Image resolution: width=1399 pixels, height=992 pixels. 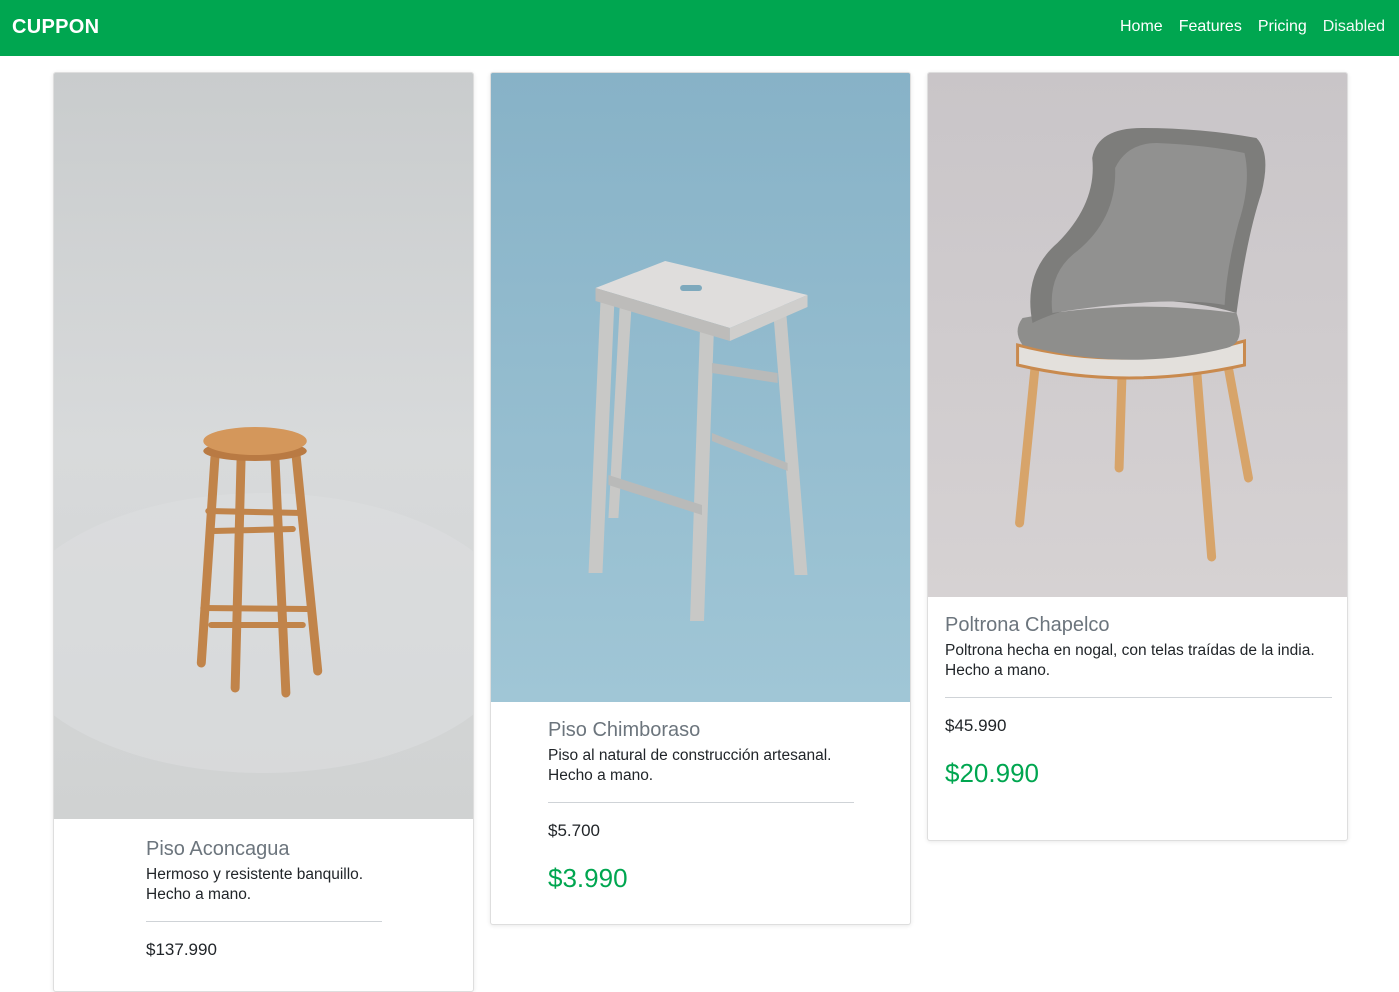 What do you see at coordinates (1353, 26) in the screenshot?
I see `nav-link-disabled: Disabled` at bounding box center [1353, 26].